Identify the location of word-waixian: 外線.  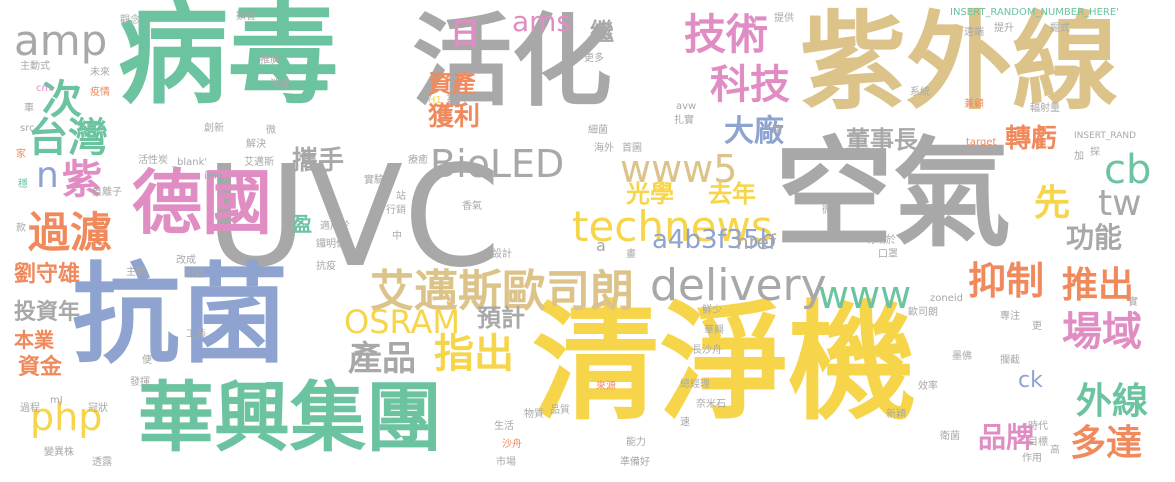
(1112, 401).